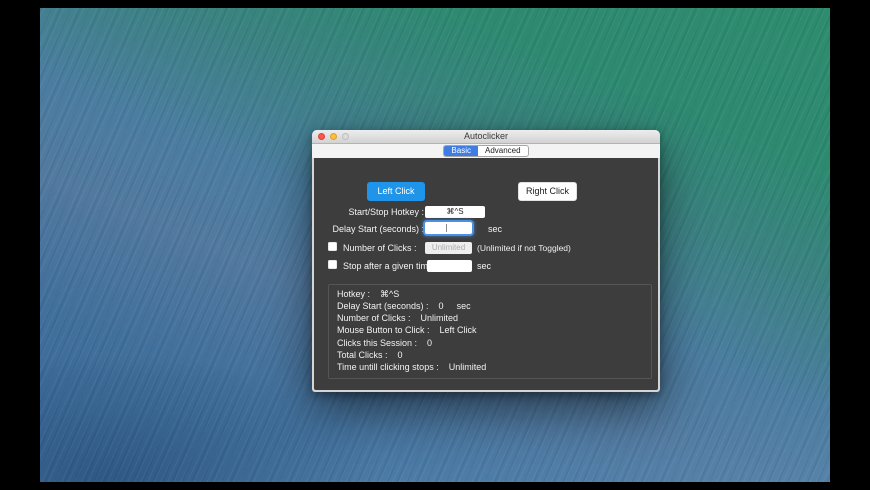 This screenshot has width=870, height=490. What do you see at coordinates (430, 342) in the screenshot?
I see `status-session-clicks-value: 0` at bounding box center [430, 342].